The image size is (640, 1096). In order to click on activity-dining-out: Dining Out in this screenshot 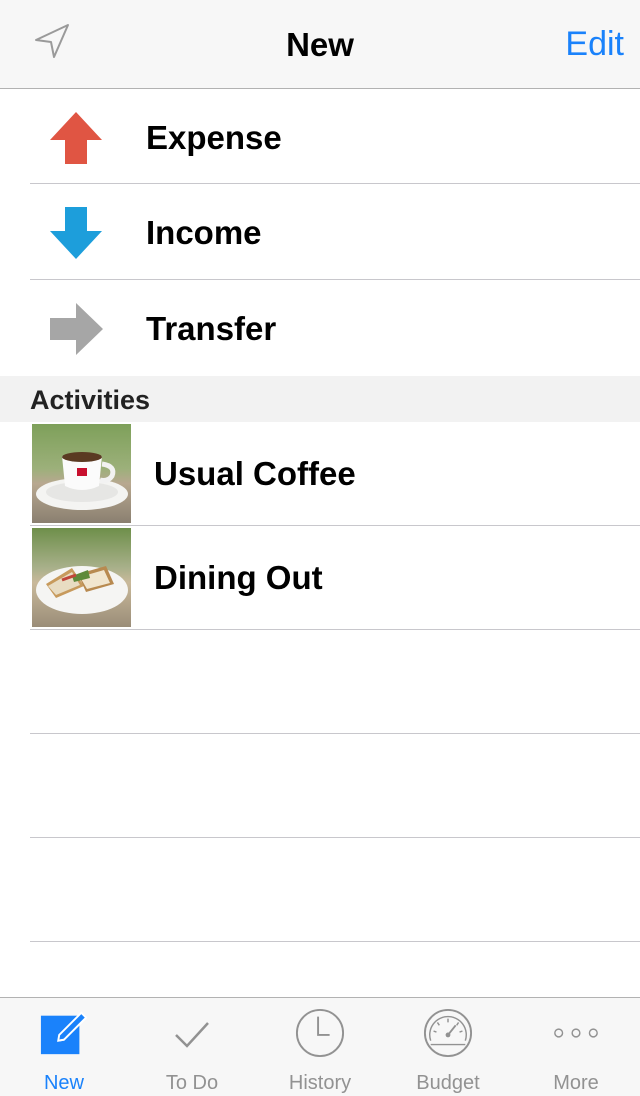, I will do `click(320, 578)`.